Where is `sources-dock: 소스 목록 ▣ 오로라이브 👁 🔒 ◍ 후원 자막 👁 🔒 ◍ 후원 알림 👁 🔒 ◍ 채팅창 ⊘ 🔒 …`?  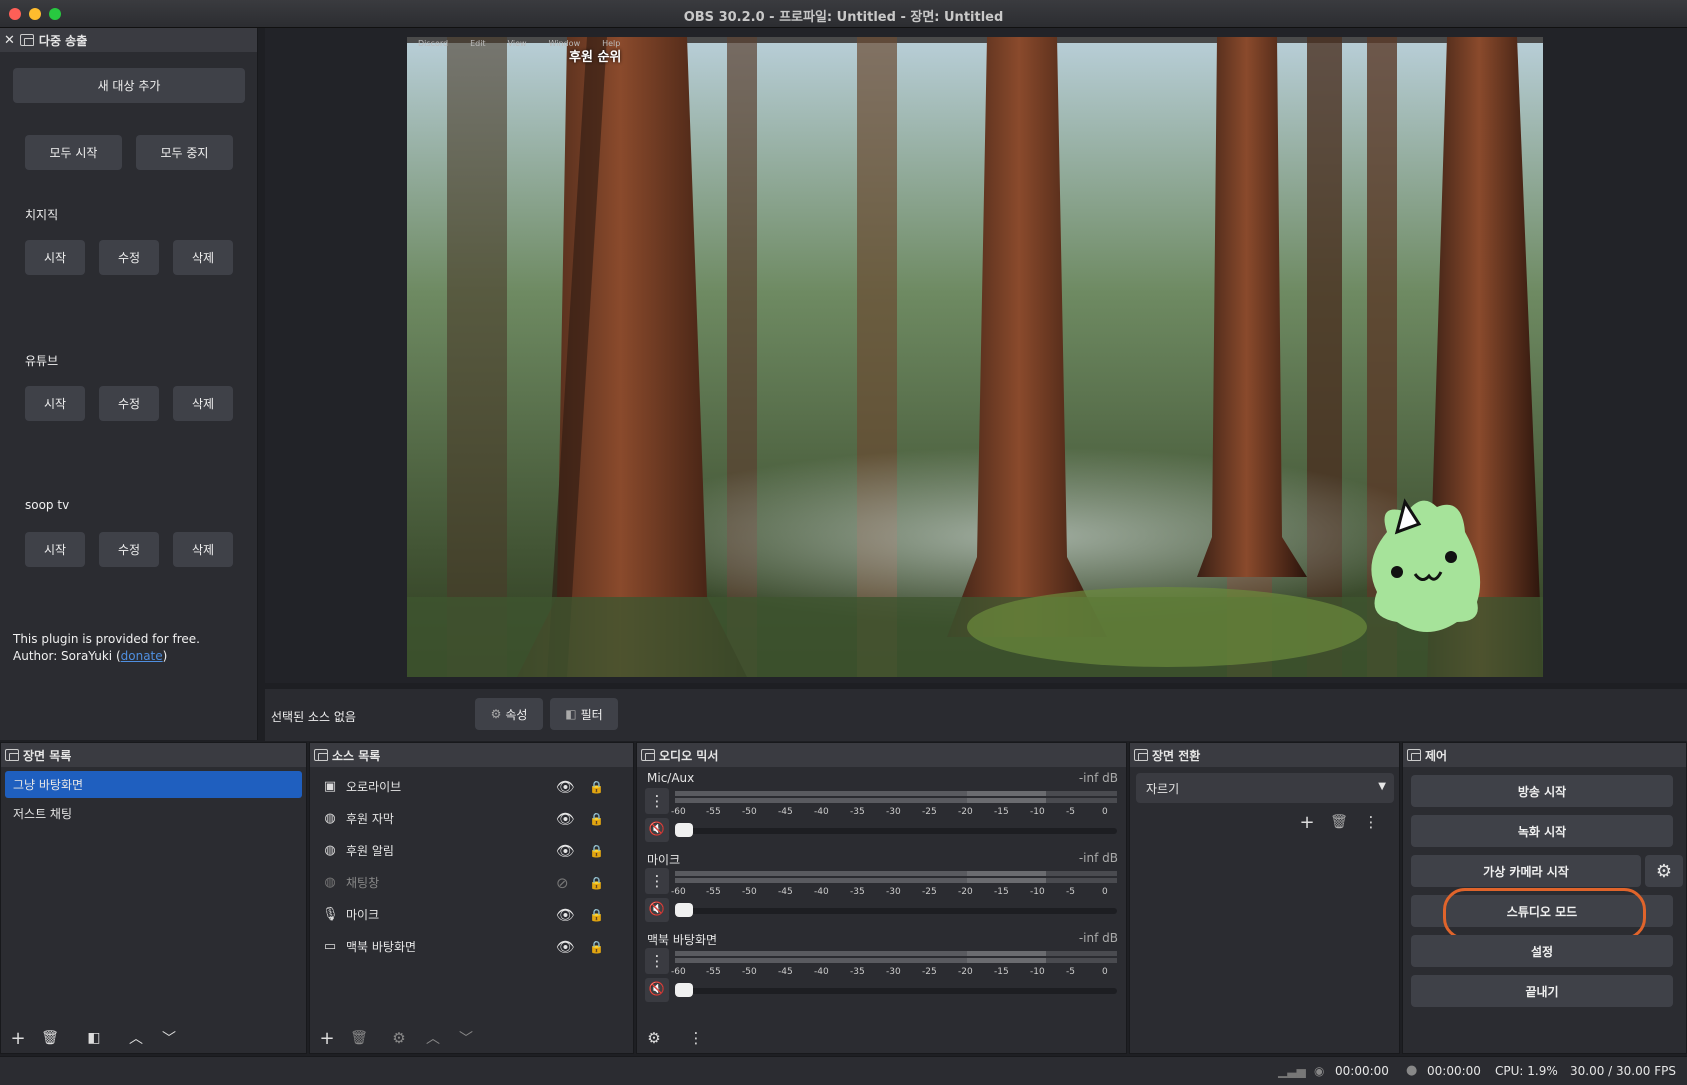
sources-dock: 소스 목록 ▣ 오로라이브 👁 🔒 ◍ 후원 자막 👁 🔒 ◍ 후원 알림 👁 🔒 ◍ 채팅창 ⊘ 🔒 … is located at coordinates (471, 898).